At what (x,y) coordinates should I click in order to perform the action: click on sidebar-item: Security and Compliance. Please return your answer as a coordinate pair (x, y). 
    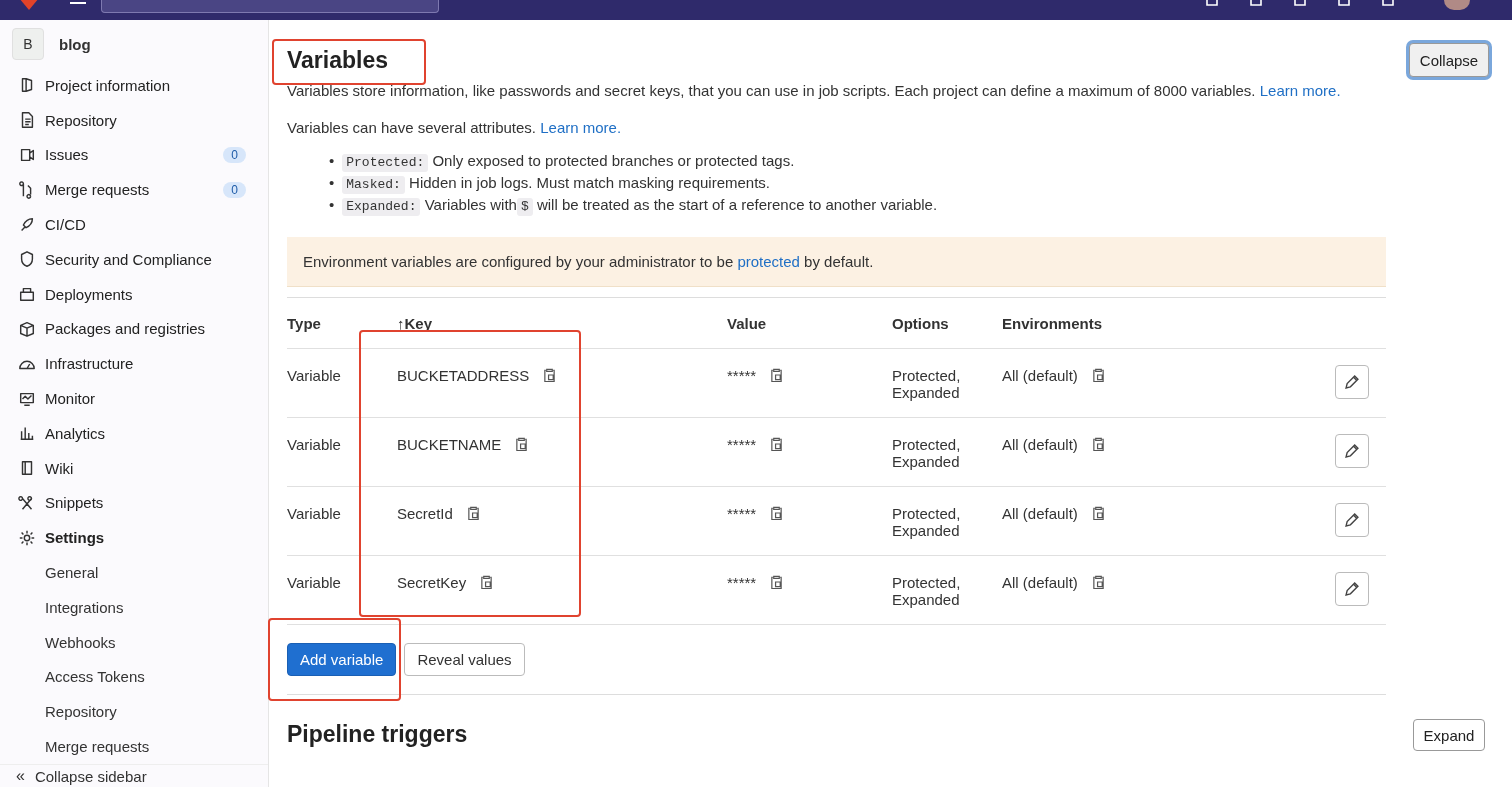
    Looking at the image, I should click on (134, 259).